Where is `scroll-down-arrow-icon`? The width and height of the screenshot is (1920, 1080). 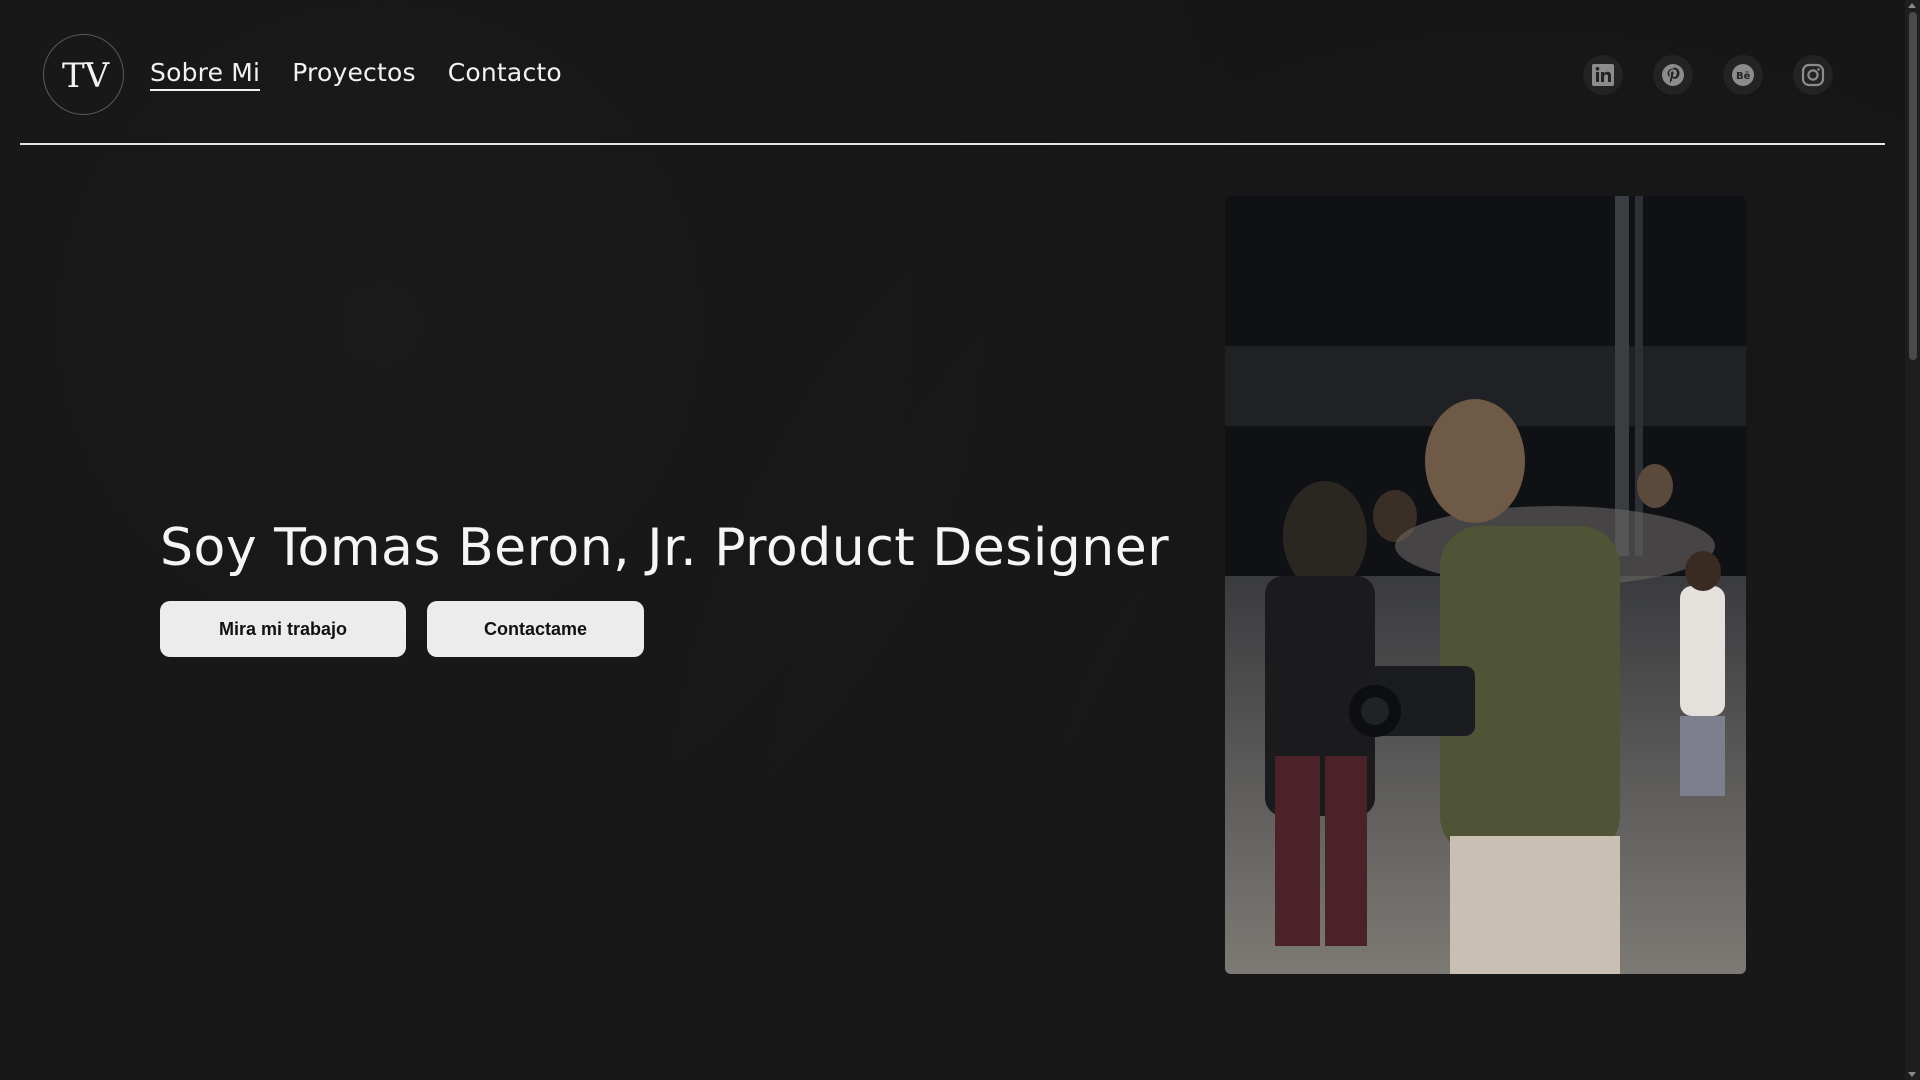
scroll-down-arrow-icon is located at coordinates (1912, 1074).